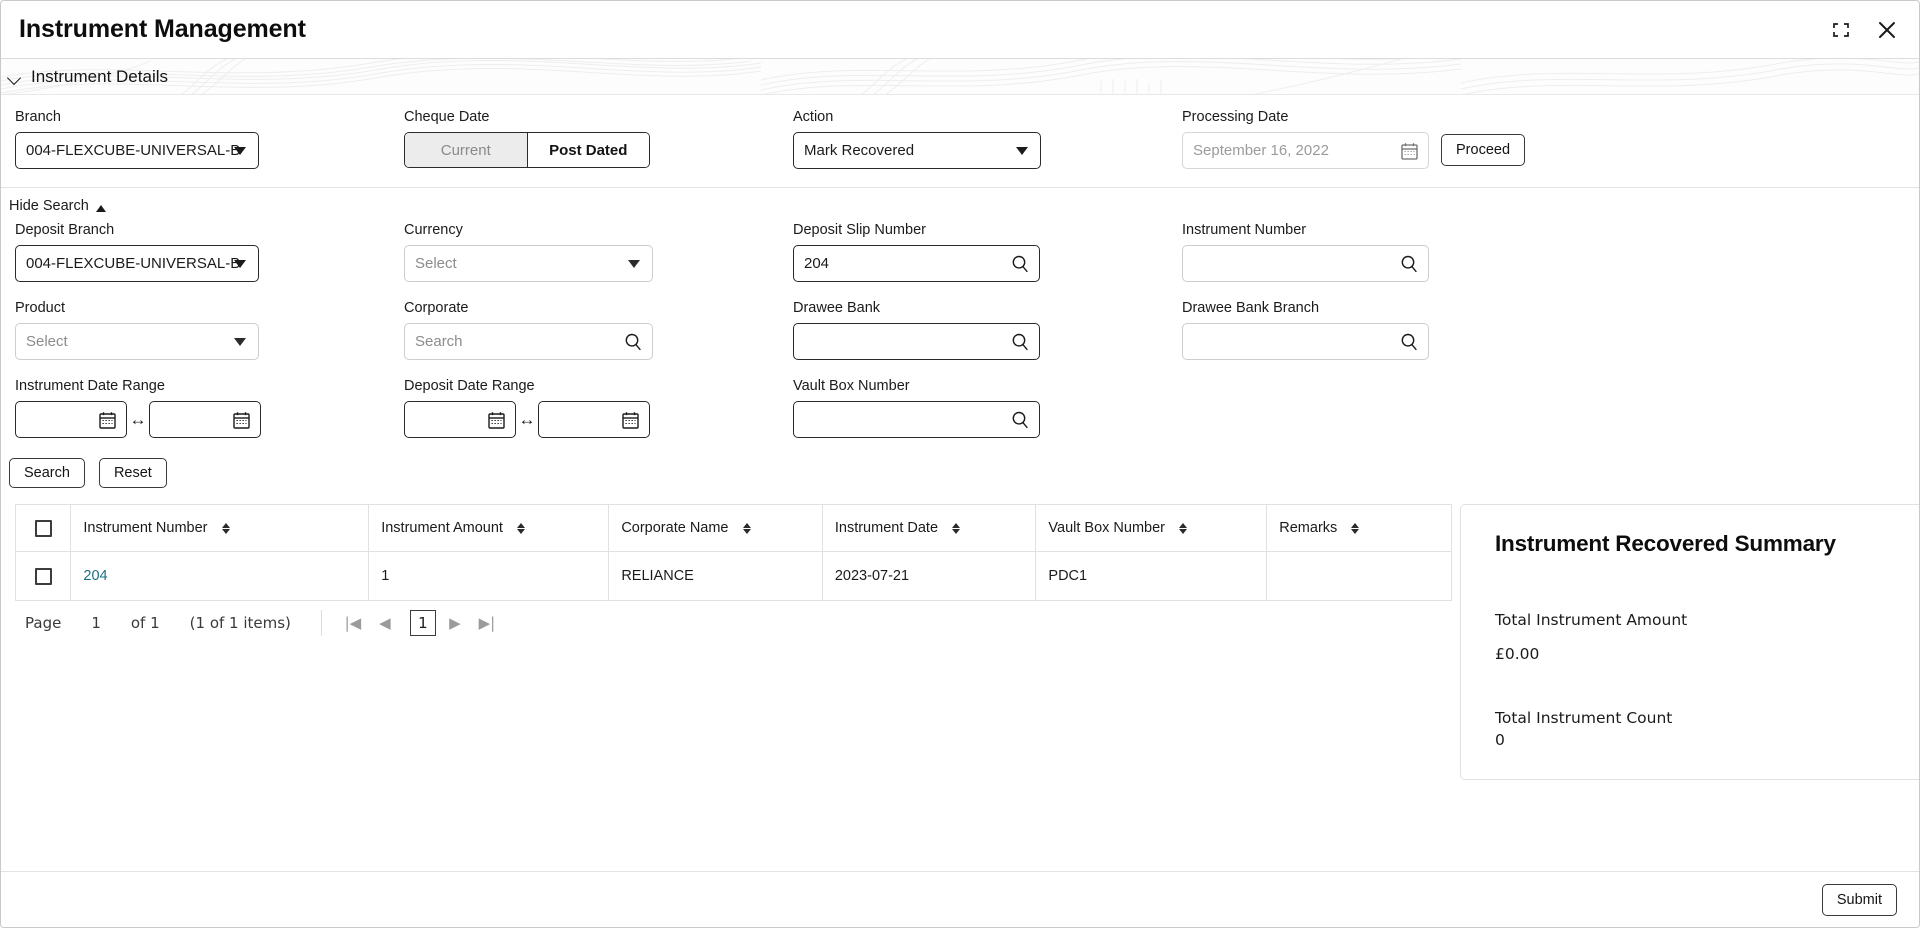  I want to click on instrument-number-input, so click(1305, 263).